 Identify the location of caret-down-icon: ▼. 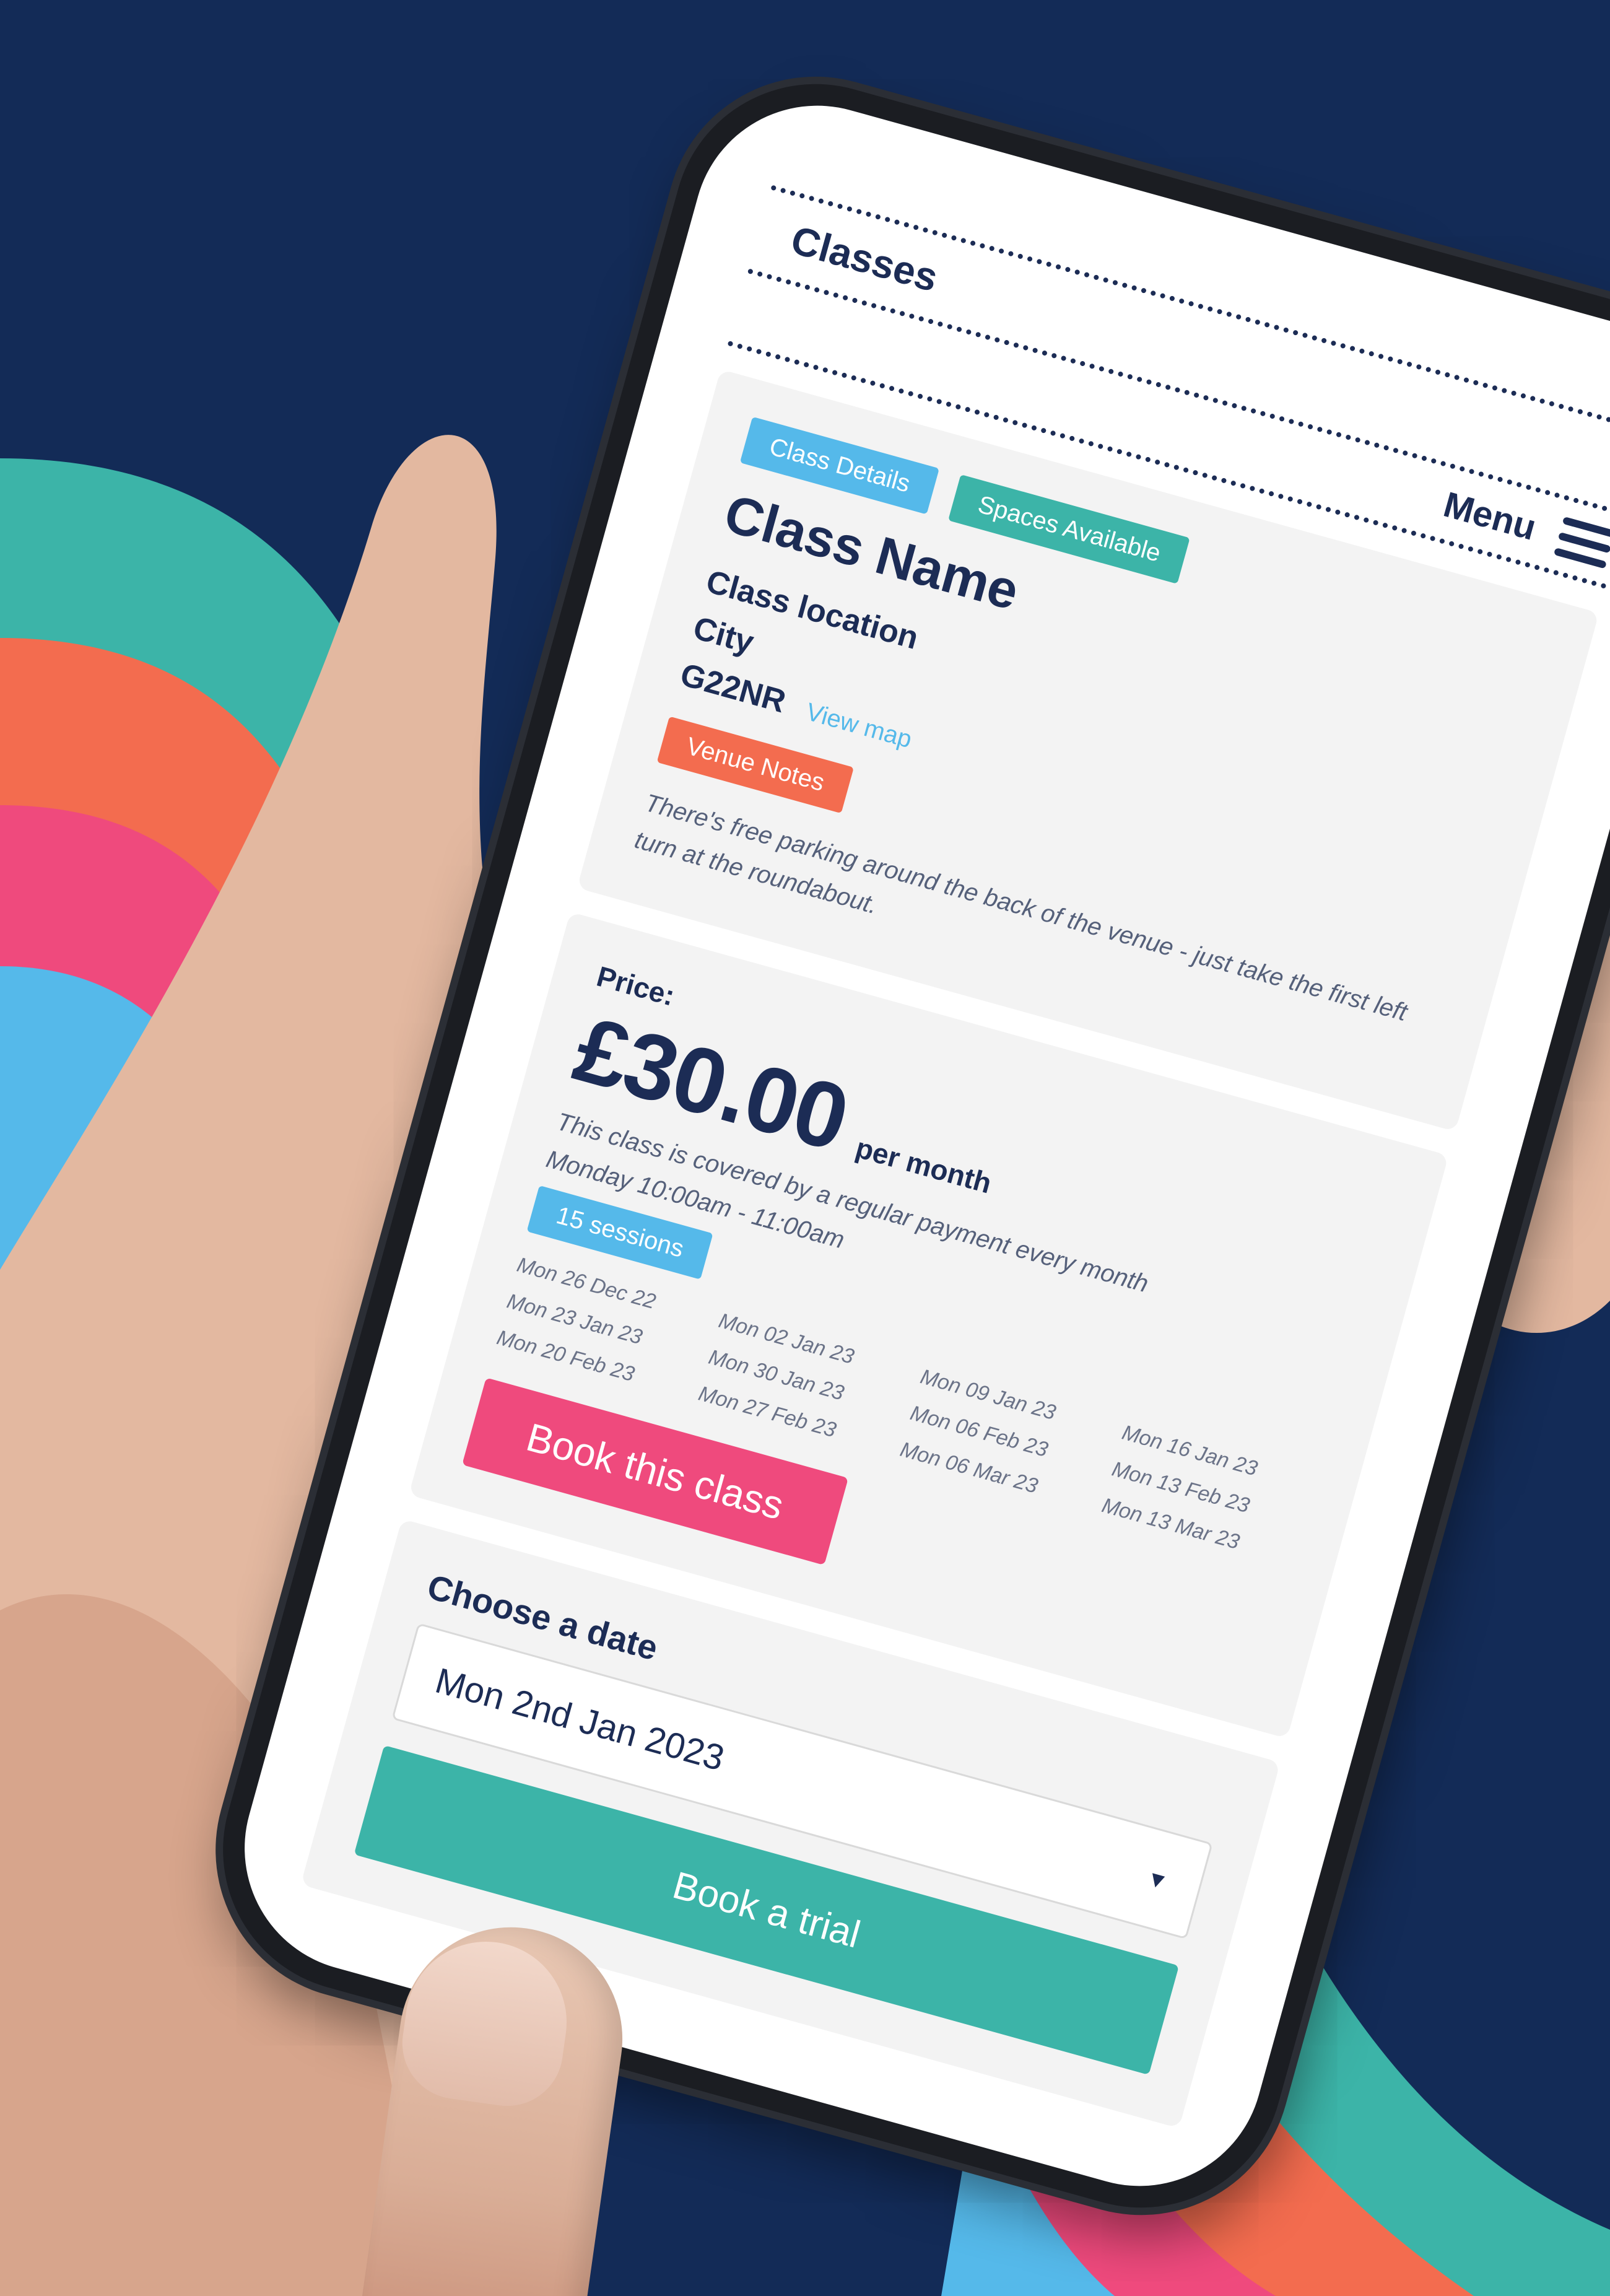
(1157, 1879).